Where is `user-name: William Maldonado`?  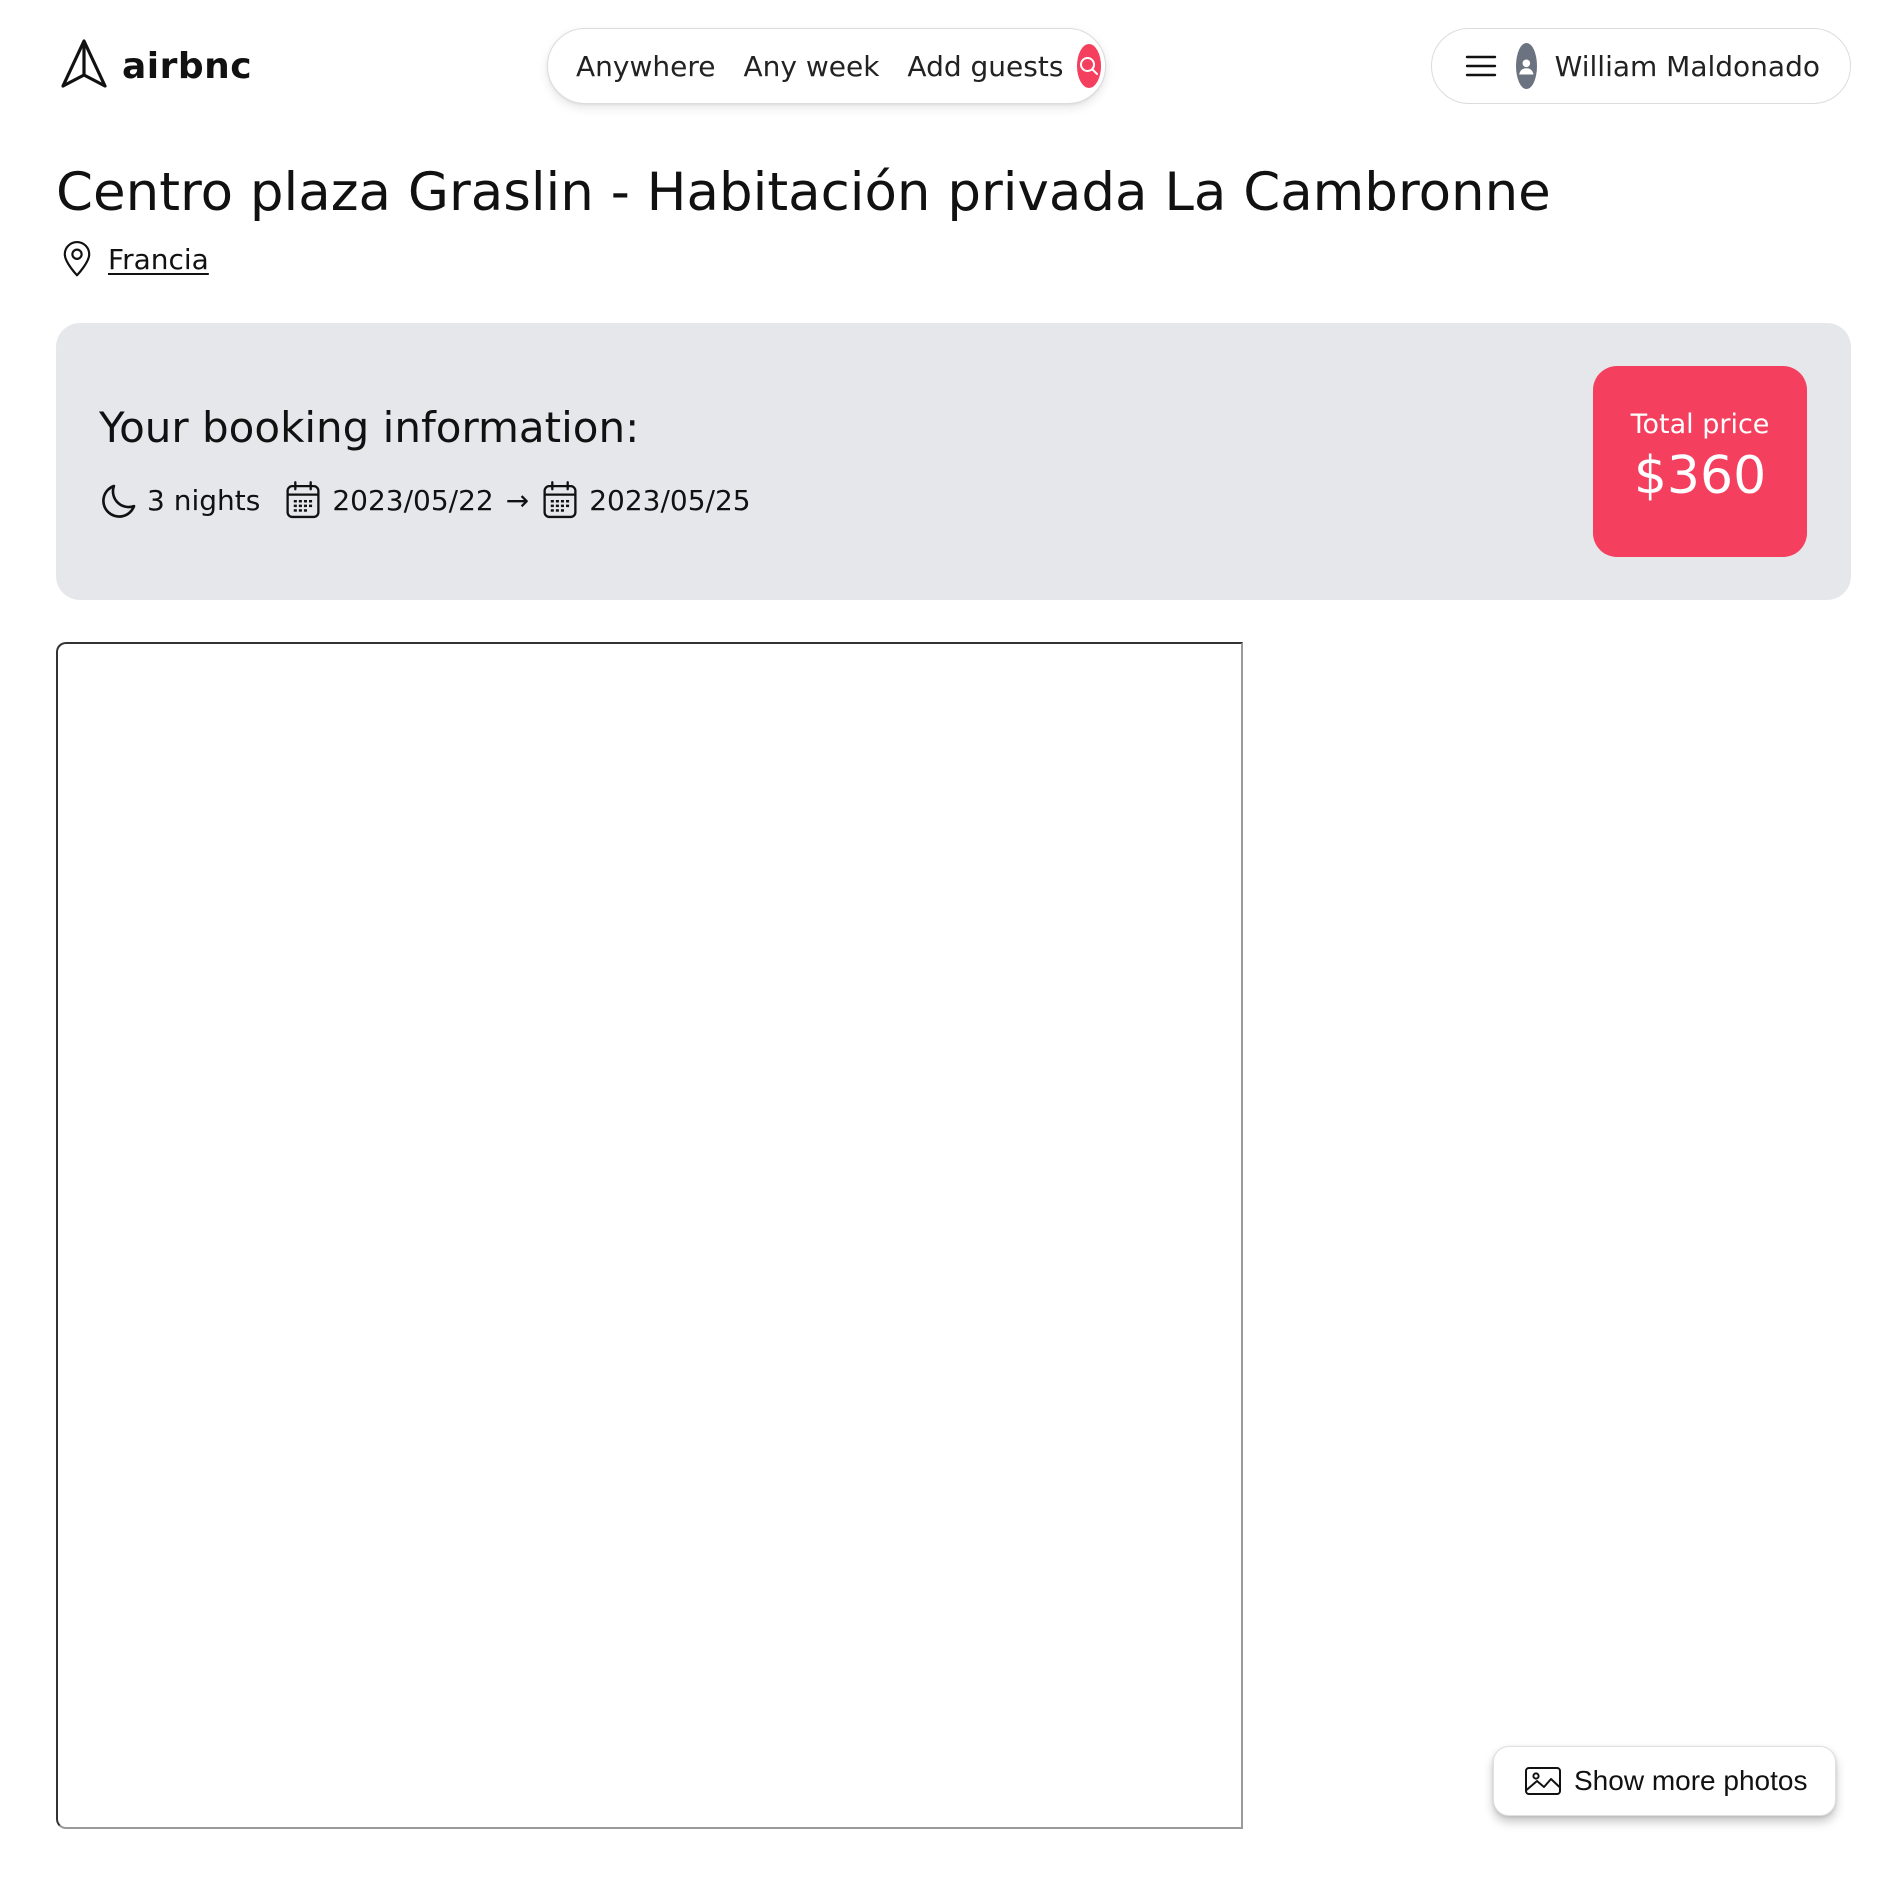 user-name: William Maldonado is located at coordinates (1687, 66).